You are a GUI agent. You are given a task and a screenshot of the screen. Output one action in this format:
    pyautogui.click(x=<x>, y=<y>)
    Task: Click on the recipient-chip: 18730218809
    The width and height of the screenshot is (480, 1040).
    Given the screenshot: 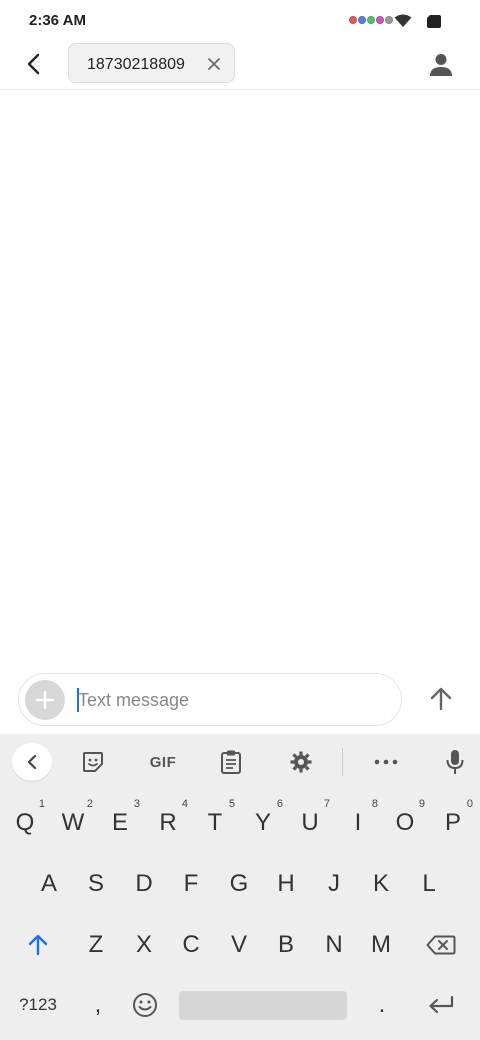 What is the action you would take?
    pyautogui.click(x=151, y=63)
    